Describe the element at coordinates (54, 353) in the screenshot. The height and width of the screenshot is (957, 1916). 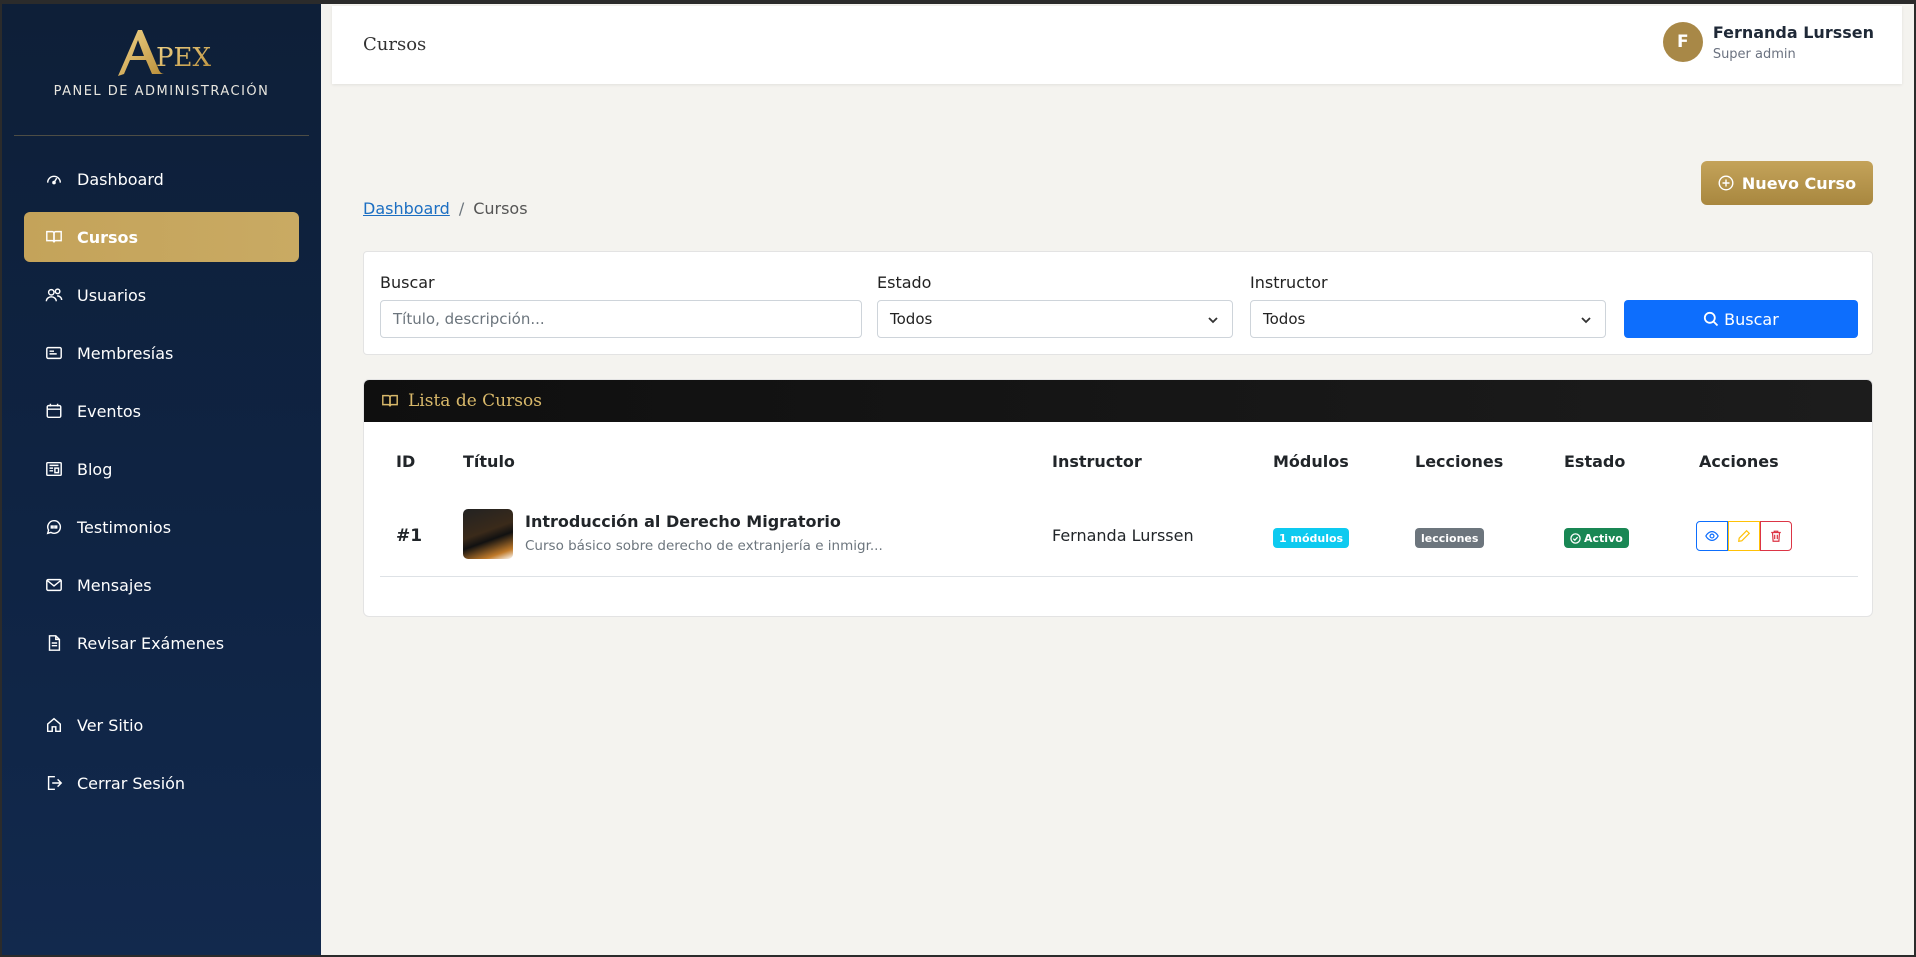
I see `card-icon` at that location.